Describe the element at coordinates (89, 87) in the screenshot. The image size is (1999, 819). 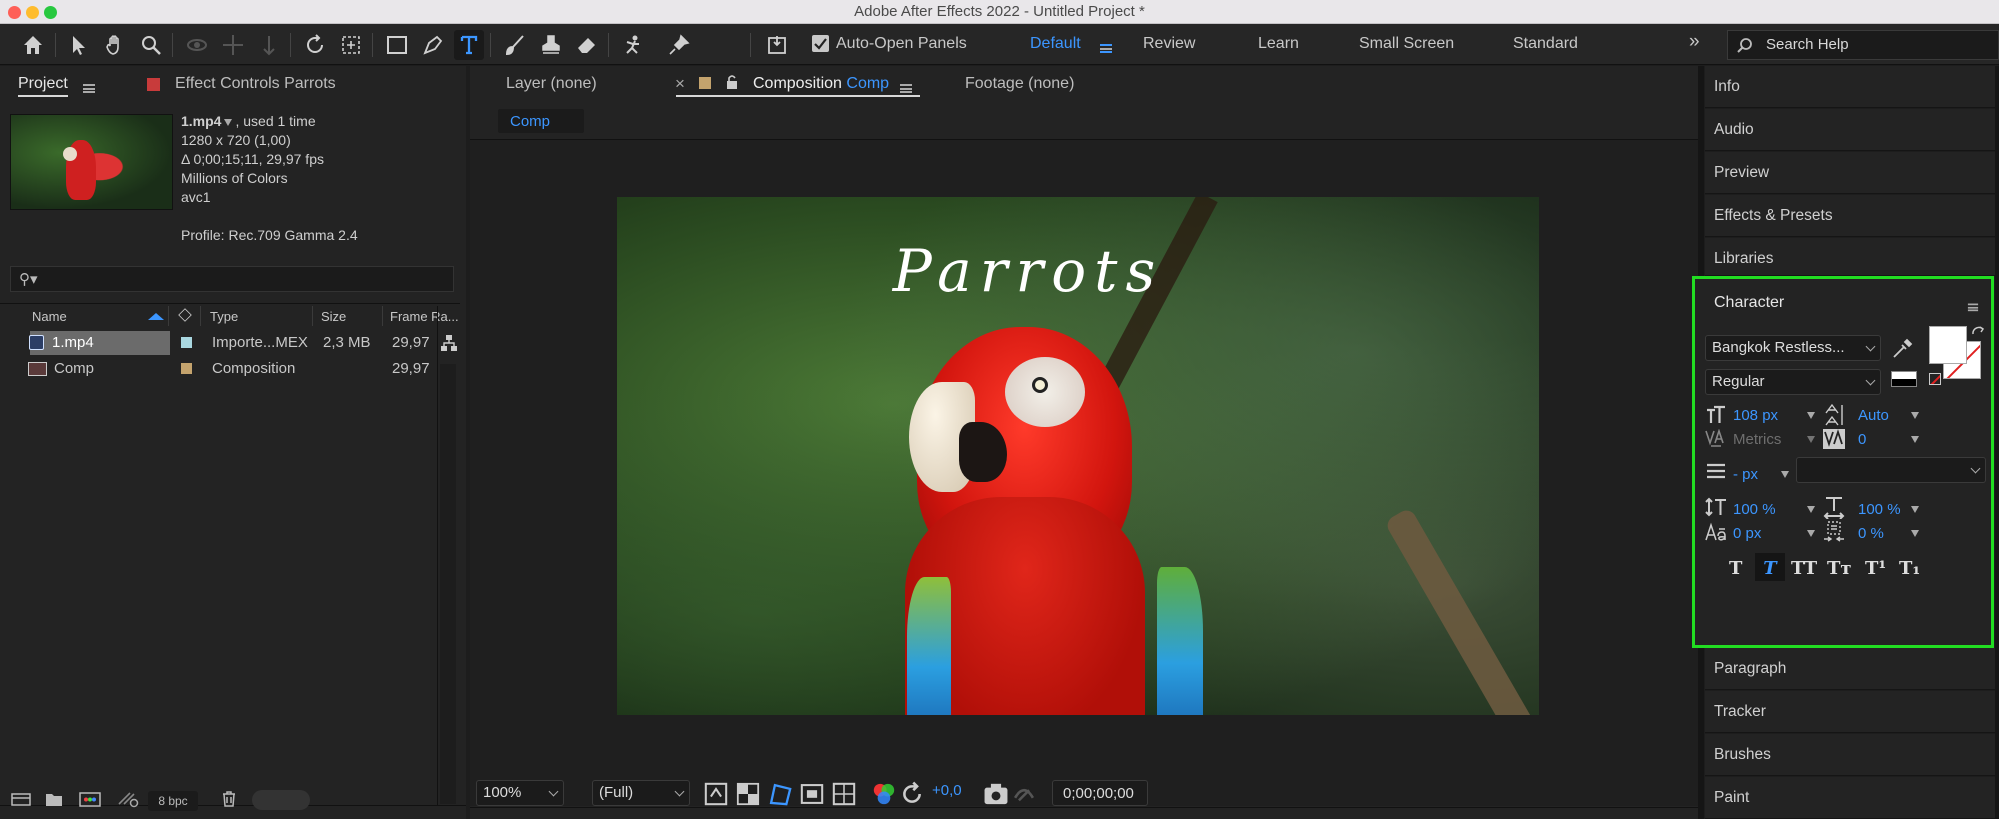
I see `project-menu-icon` at that location.